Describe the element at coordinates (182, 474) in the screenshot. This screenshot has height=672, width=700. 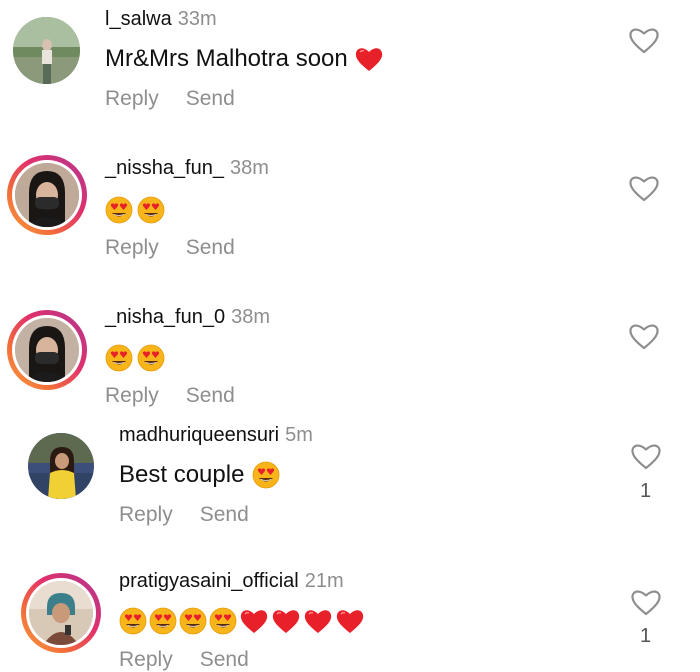
I see `comment-text-content: Best couple` at that location.